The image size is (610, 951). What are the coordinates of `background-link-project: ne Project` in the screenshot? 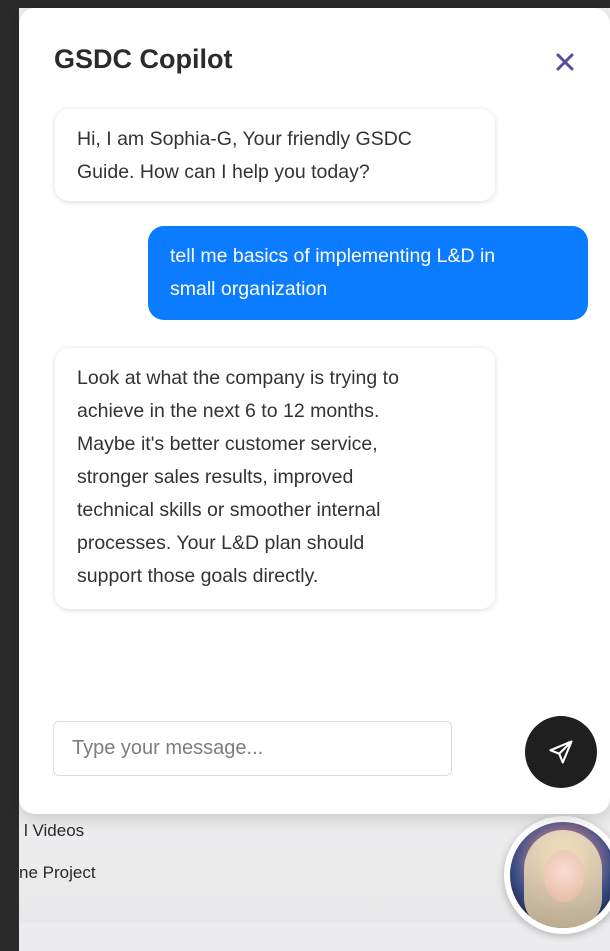 It's located at (57, 873).